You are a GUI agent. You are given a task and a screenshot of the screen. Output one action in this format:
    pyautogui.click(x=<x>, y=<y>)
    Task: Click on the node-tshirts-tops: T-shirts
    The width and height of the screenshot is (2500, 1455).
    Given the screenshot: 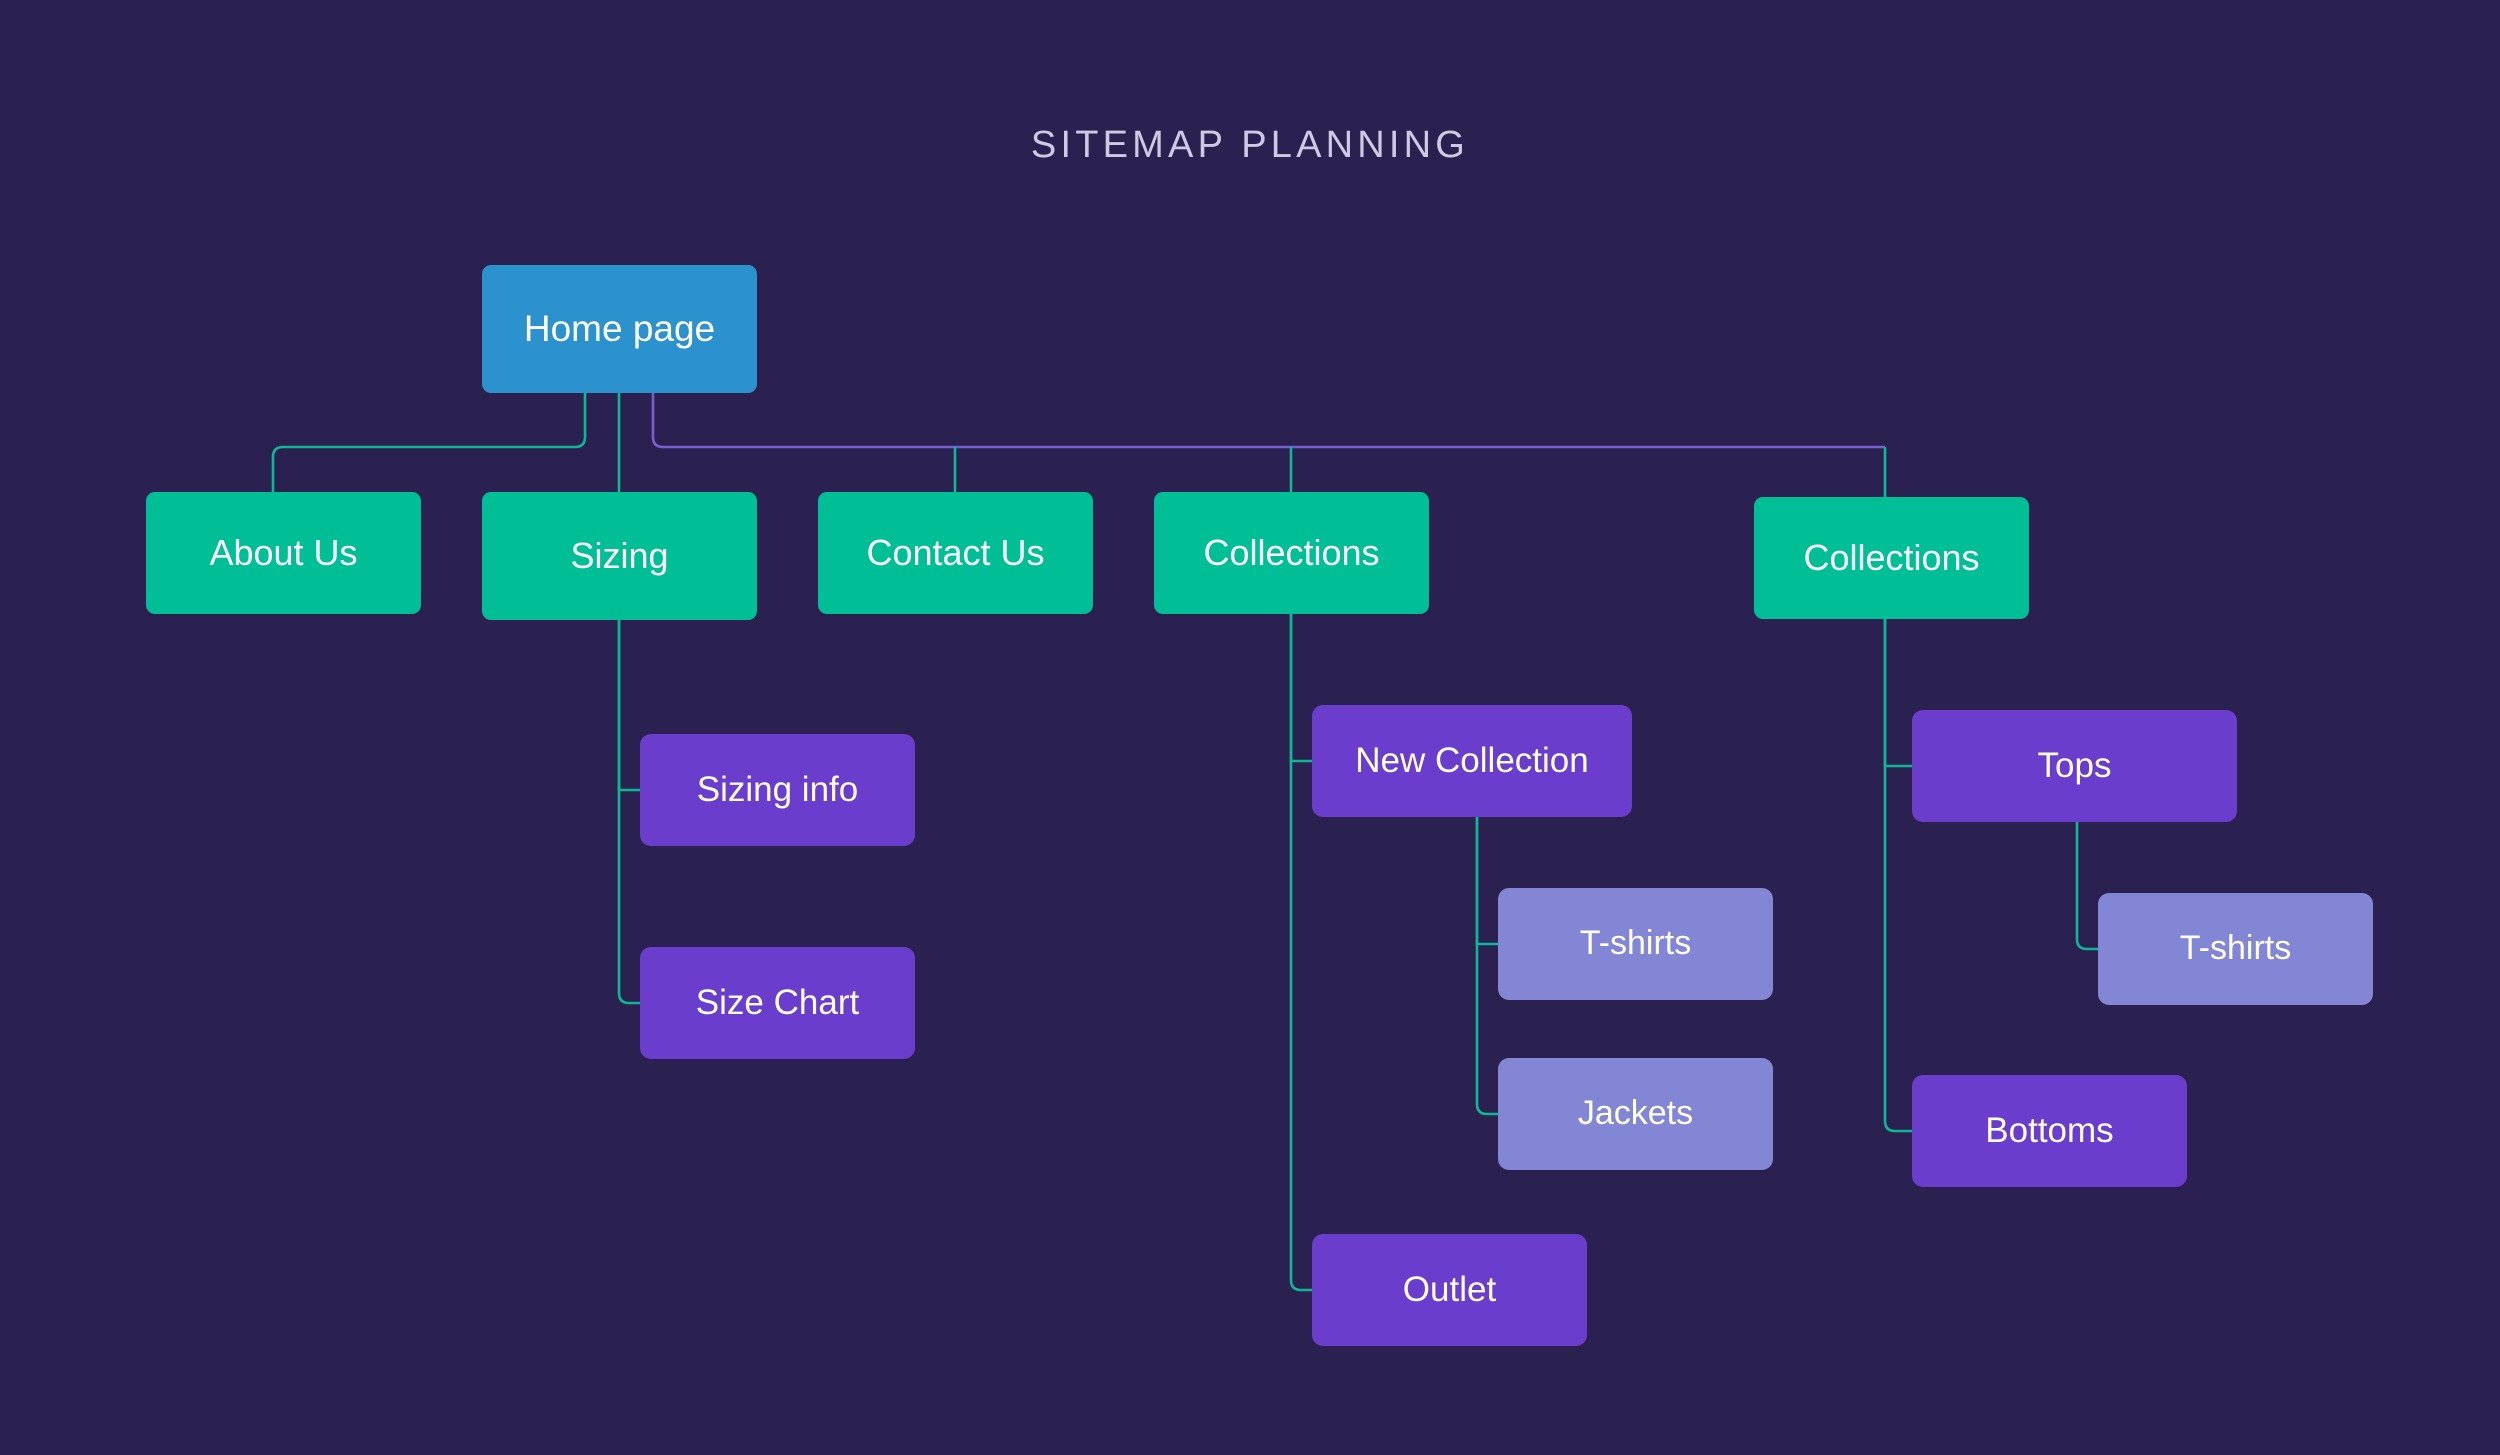 What is the action you would take?
    pyautogui.click(x=2235, y=949)
    